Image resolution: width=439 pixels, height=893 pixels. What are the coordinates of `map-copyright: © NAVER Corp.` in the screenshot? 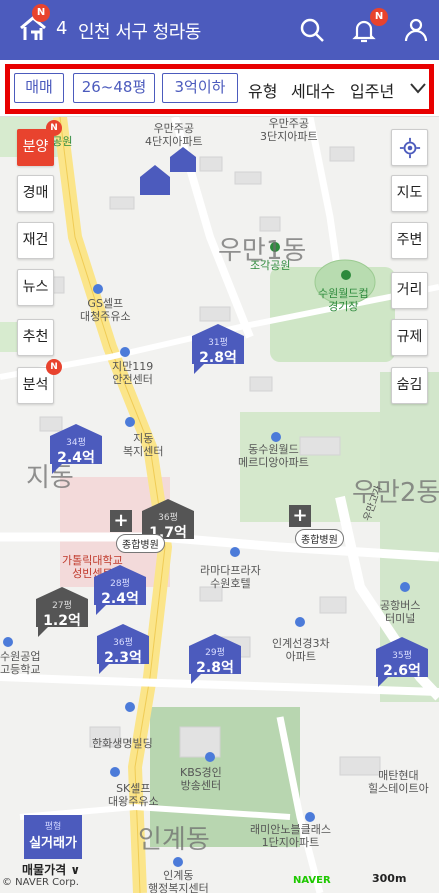 It's located at (40, 882).